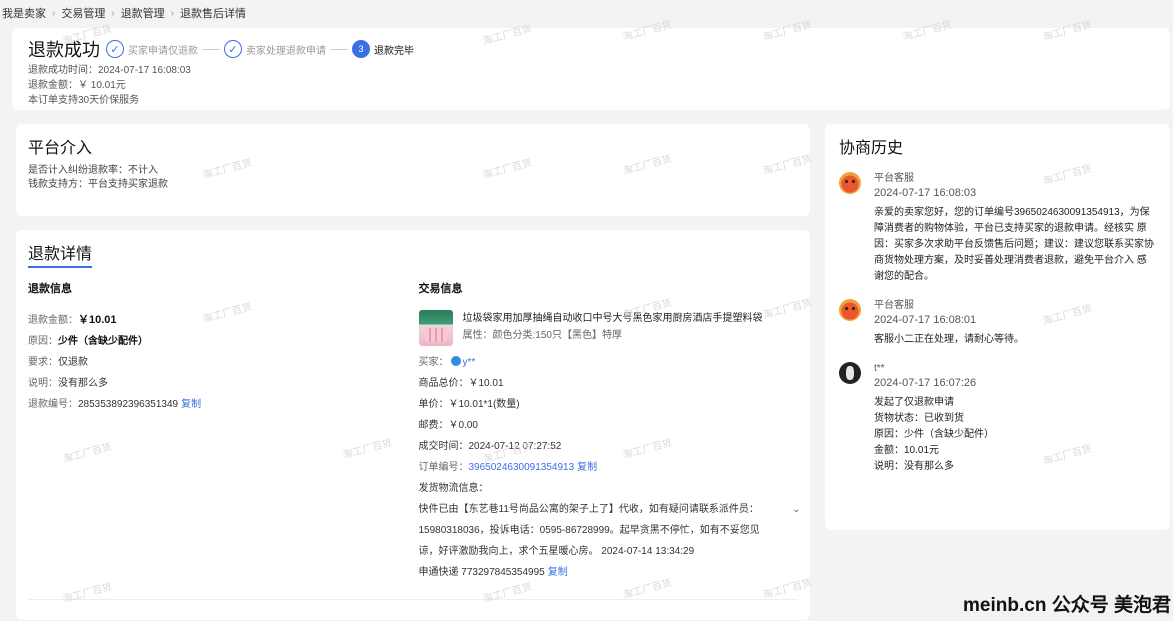 This screenshot has width=1173, height=621. Describe the element at coordinates (914, 402) in the screenshot. I see `history-line: 发起了仅退款申请` at that location.